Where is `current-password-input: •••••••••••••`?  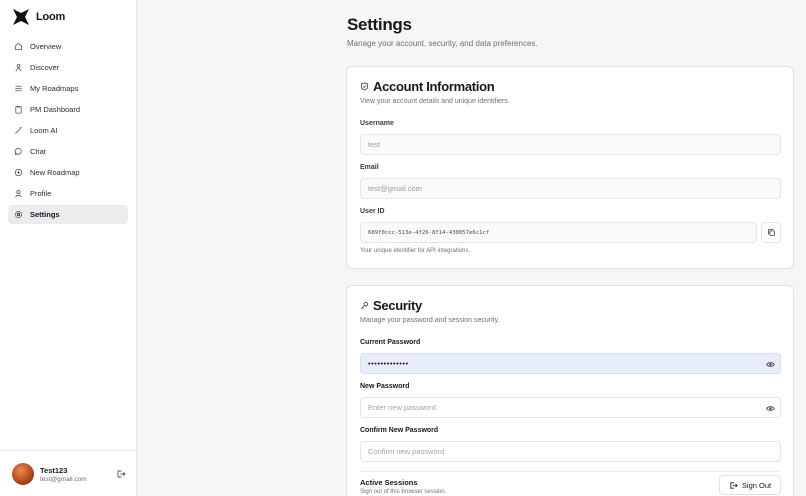 current-password-input: ••••••••••••• is located at coordinates (570, 363).